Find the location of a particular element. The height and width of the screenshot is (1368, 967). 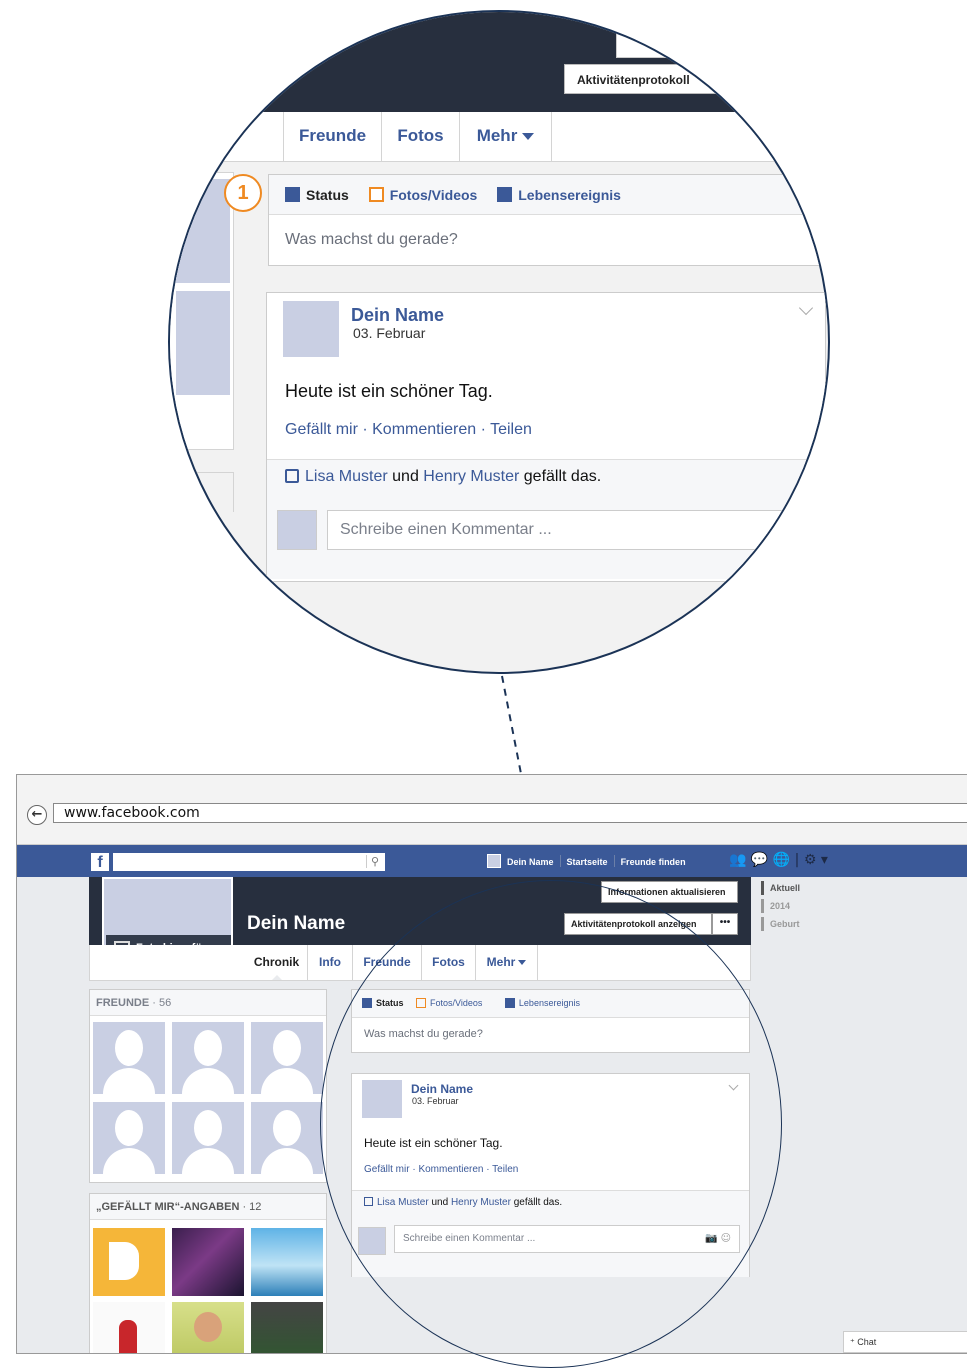

zoom-tab-more-label: Mehr is located at coordinates (497, 135).